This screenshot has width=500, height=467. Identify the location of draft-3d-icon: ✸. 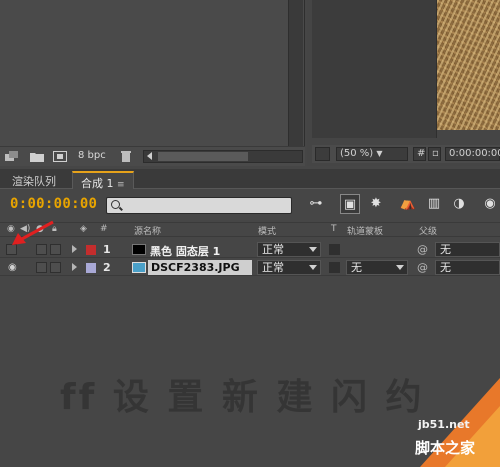
(376, 204).